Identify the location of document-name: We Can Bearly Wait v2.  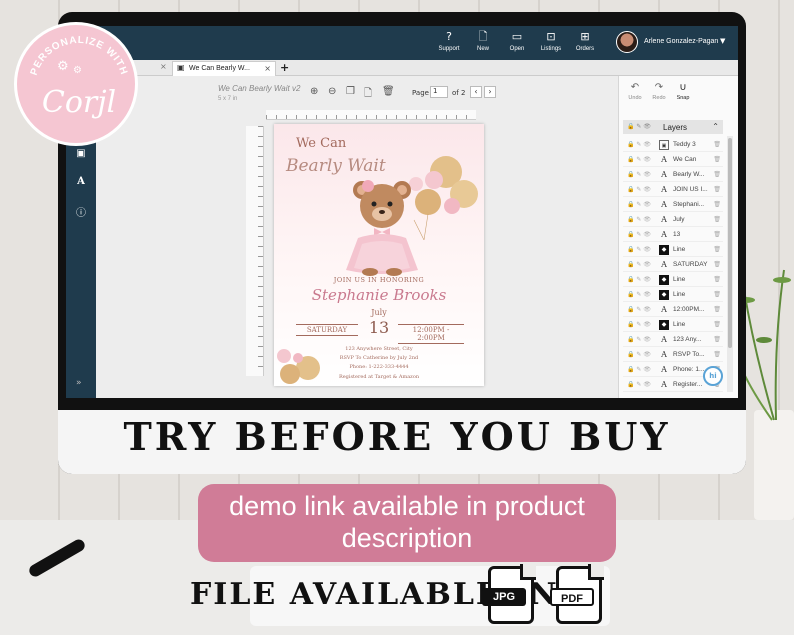
(259, 88).